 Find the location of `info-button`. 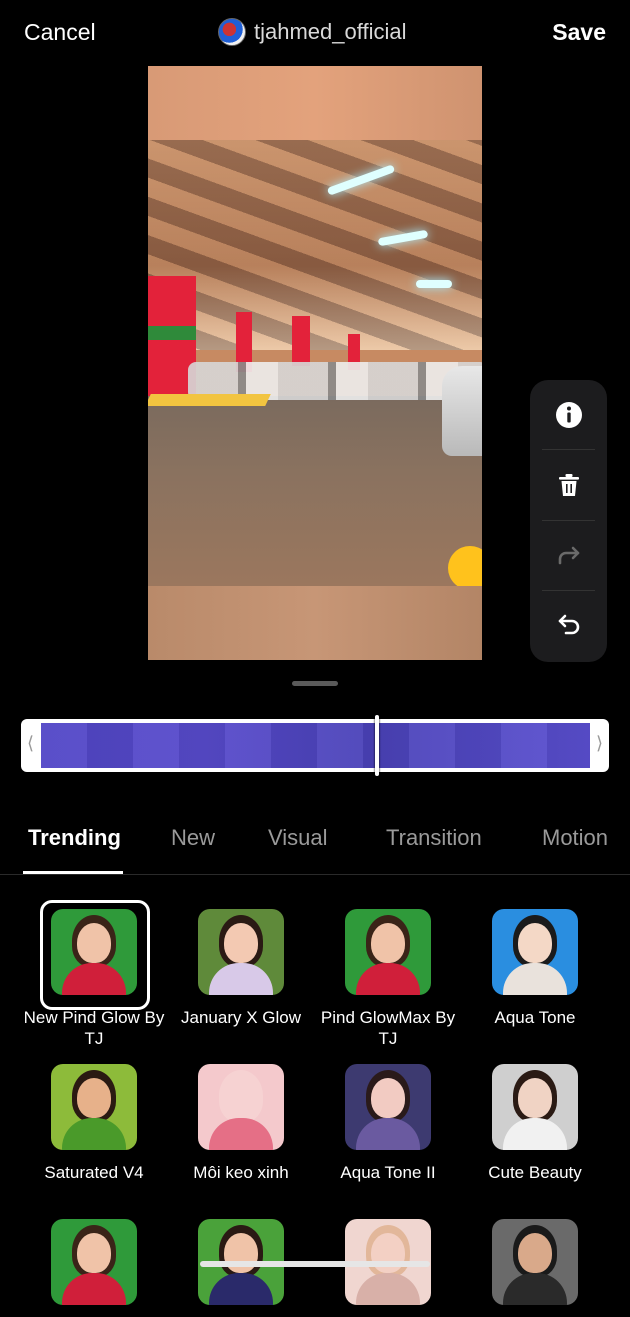

info-button is located at coordinates (568, 414).